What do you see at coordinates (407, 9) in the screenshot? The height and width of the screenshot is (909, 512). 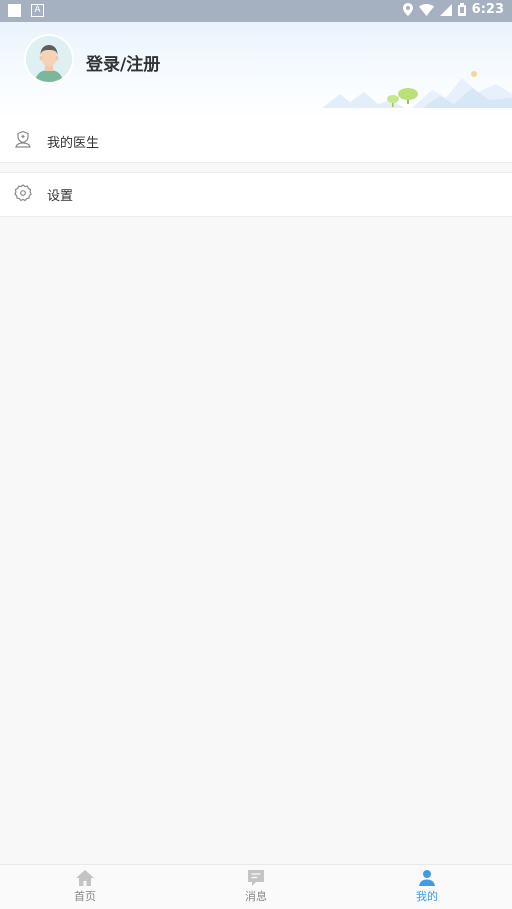 I see `location-icon` at bounding box center [407, 9].